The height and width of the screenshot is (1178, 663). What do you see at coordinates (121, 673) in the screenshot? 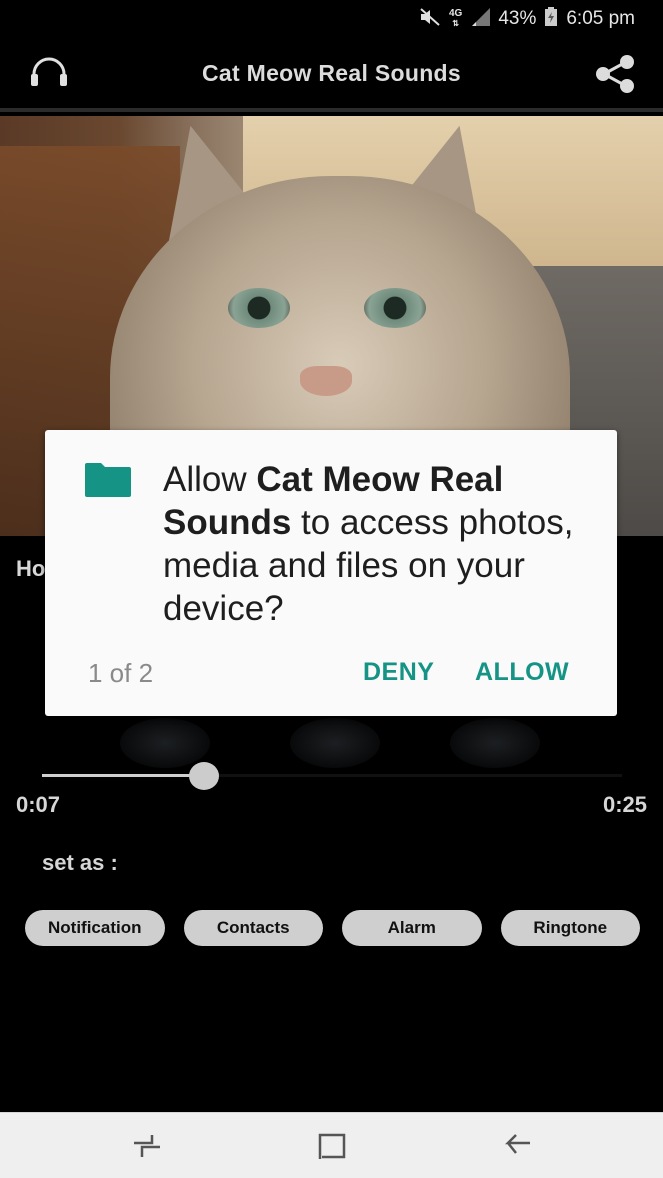
I see `permission-counter: 1 of 2` at bounding box center [121, 673].